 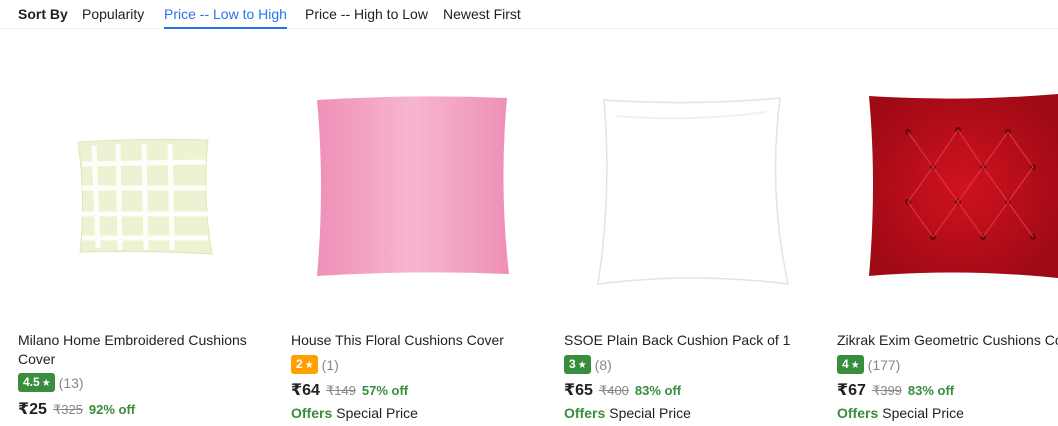 I want to click on rating-badge: 3 ★, so click(x=577, y=364).